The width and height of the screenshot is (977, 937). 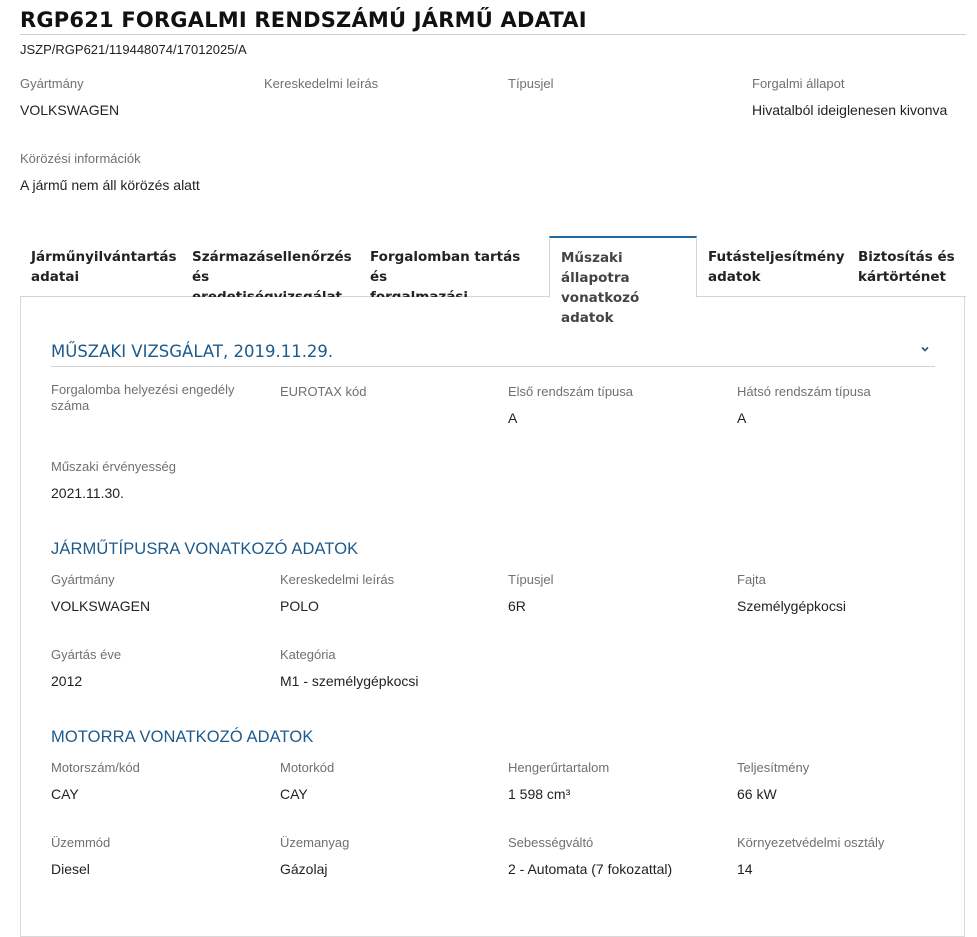 I want to click on page-title: RGP621 FORGALMI RENDSZÁMÚ JÁRMŰ ADATAI, so click(x=493, y=21).